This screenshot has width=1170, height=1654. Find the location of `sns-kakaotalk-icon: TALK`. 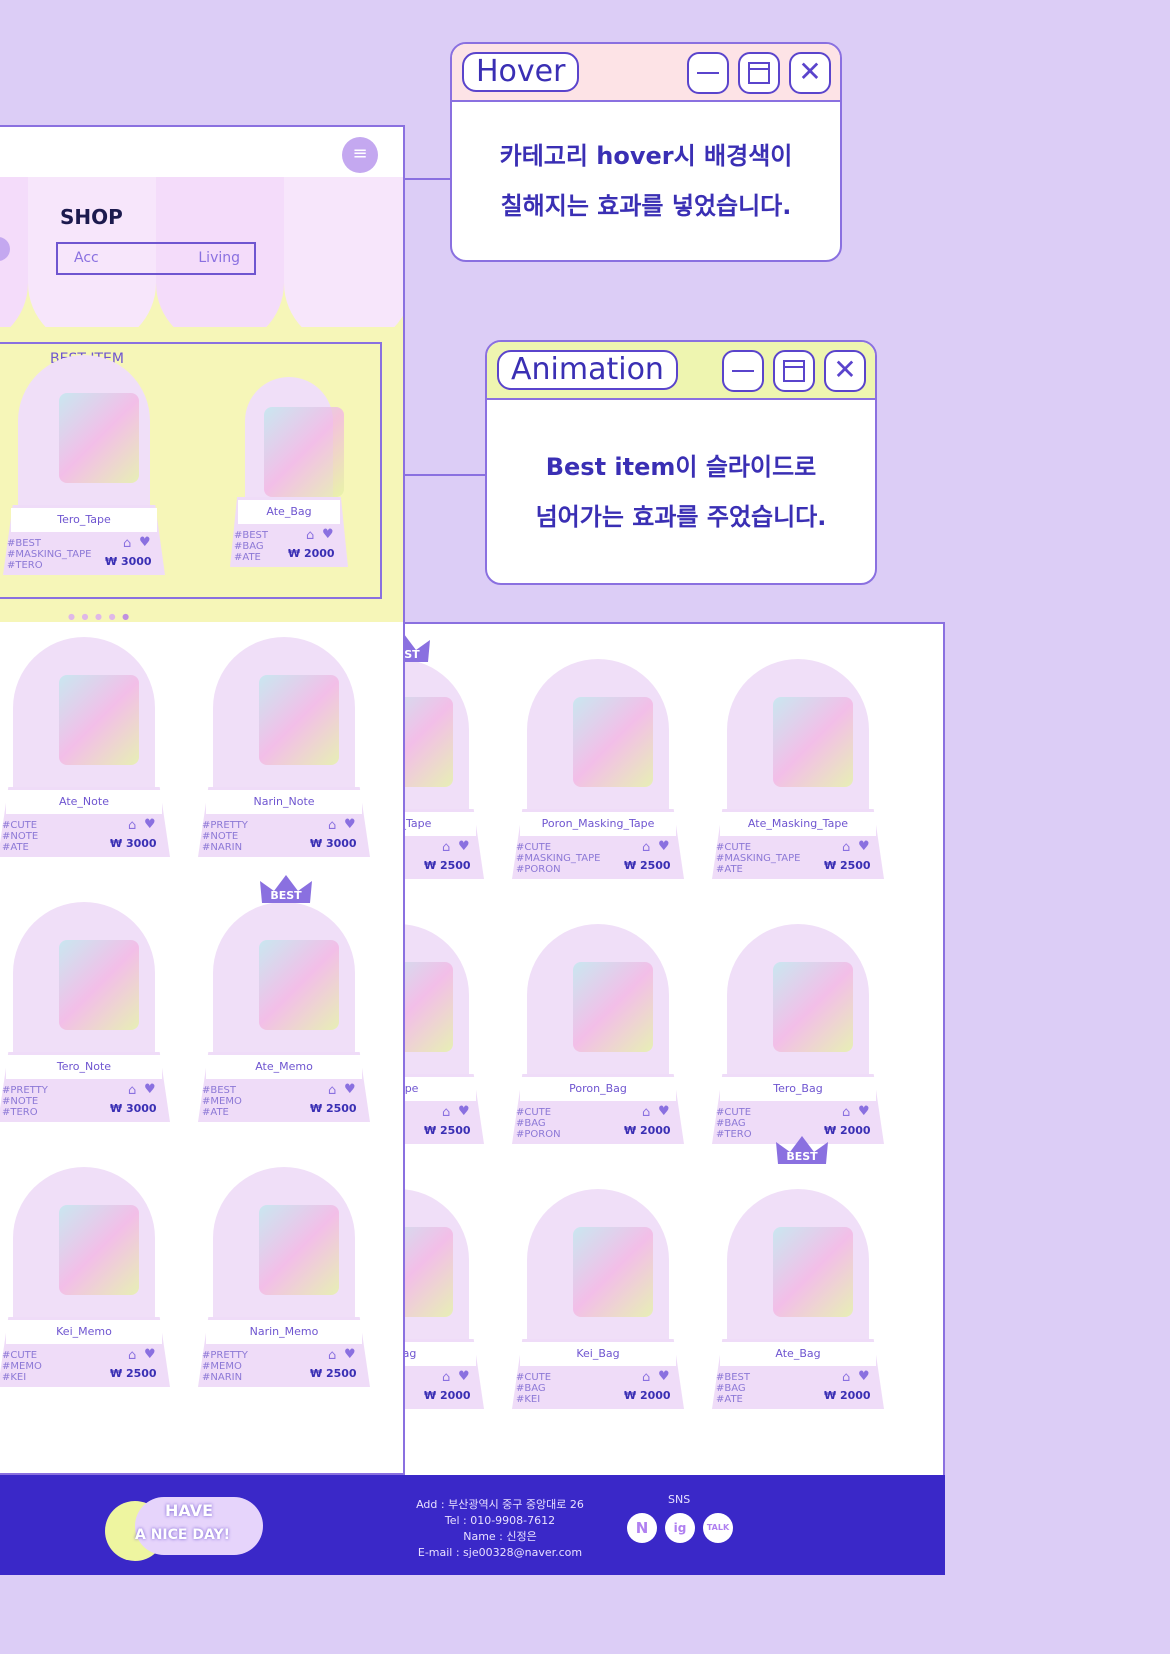

sns-kakaotalk-icon: TALK is located at coordinates (718, 1528).